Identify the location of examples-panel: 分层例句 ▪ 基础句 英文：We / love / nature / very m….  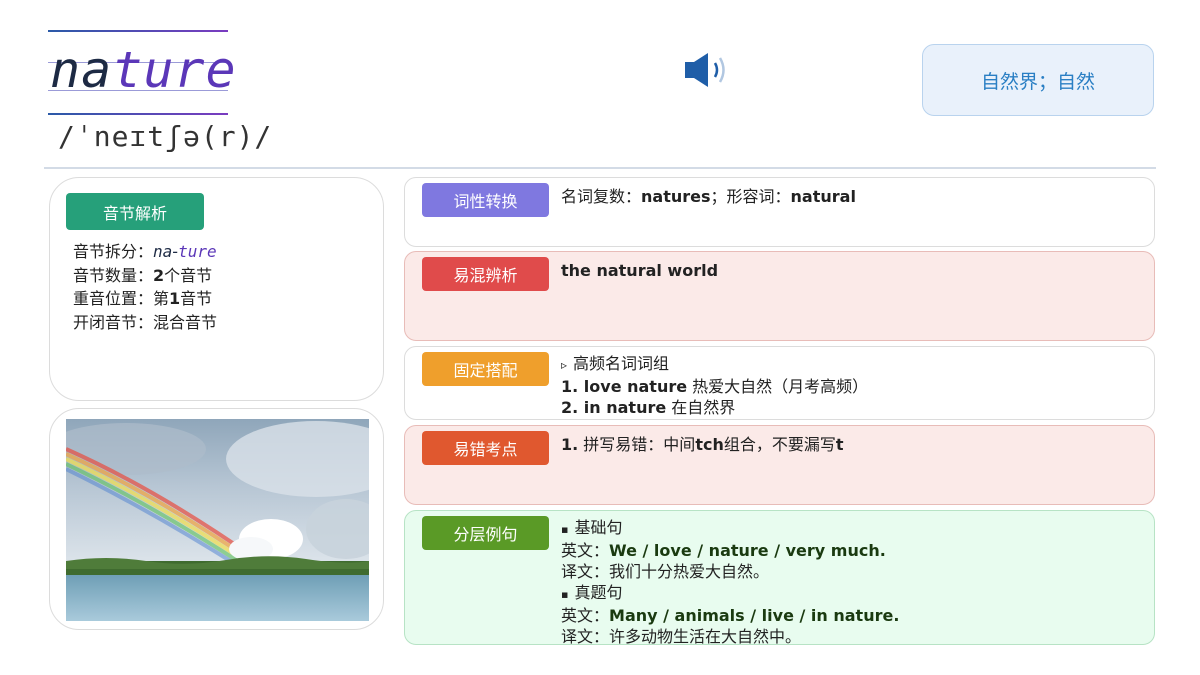
(779, 578).